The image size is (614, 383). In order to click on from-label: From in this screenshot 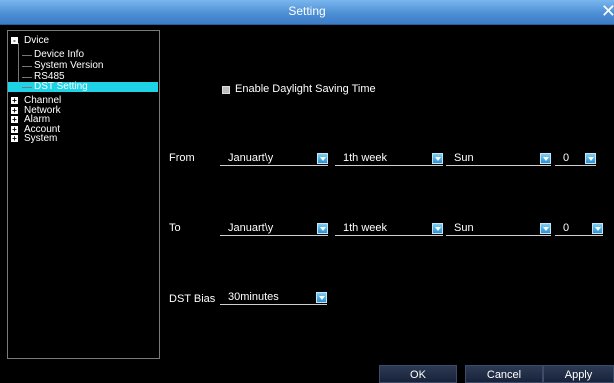, I will do `click(182, 158)`.